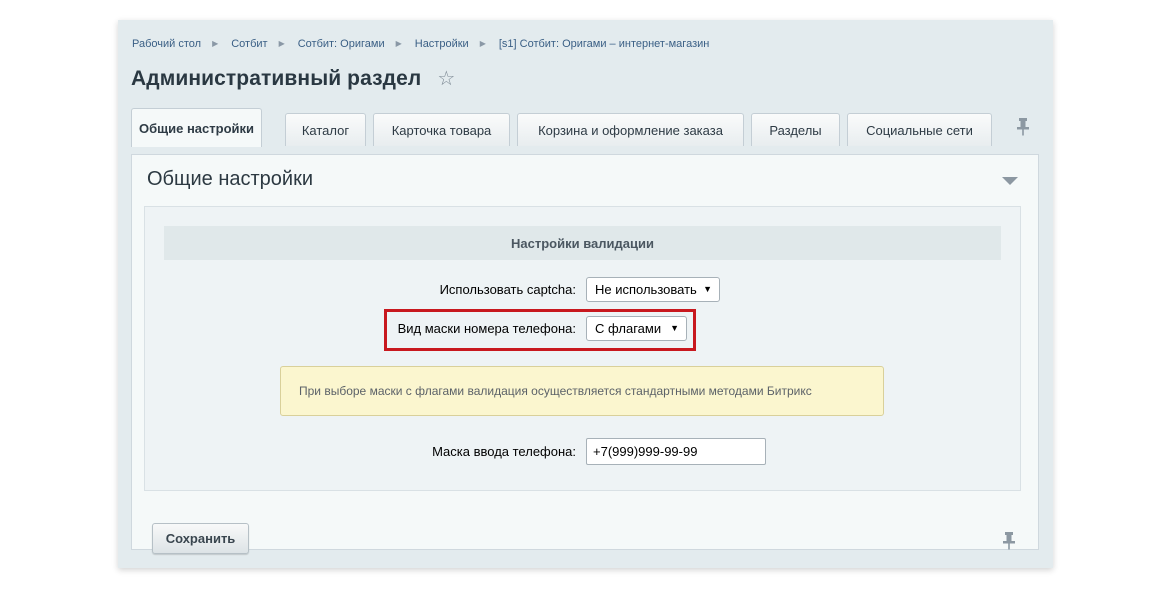 The image size is (1170, 589). What do you see at coordinates (486, 328) in the screenshot?
I see `mask-type-label: Вид маски номера телефона:` at bounding box center [486, 328].